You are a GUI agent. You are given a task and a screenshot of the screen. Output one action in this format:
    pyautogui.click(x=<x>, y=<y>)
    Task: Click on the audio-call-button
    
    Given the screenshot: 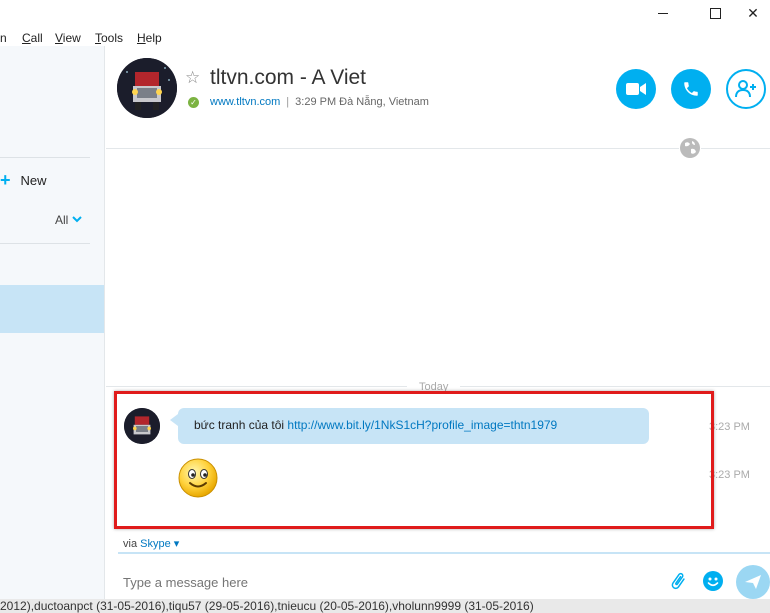 What is the action you would take?
    pyautogui.click(x=691, y=89)
    